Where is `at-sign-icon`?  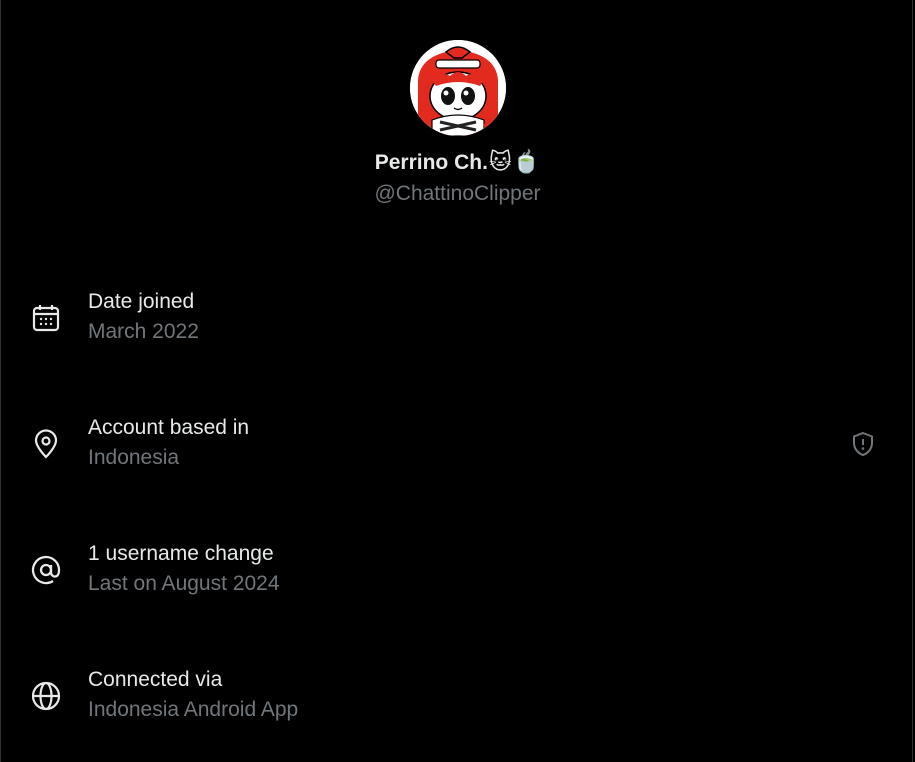 at-sign-icon is located at coordinates (46, 570).